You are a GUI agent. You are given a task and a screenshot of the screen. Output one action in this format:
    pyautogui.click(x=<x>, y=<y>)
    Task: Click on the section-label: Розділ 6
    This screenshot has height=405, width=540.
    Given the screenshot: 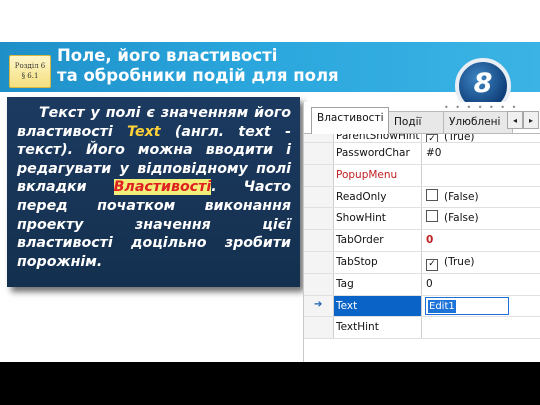 What is the action you would take?
    pyautogui.click(x=30, y=66)
    